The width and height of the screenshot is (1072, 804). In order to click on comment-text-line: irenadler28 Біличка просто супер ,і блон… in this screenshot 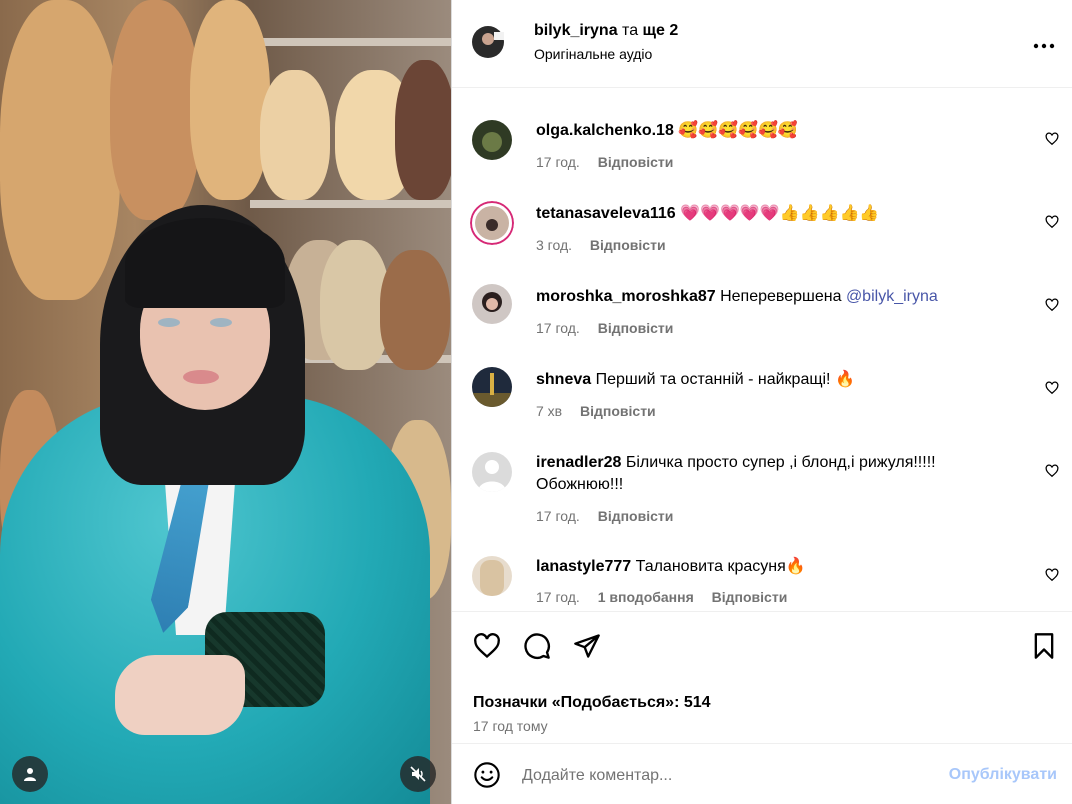, I will do `click(771, 474)`.